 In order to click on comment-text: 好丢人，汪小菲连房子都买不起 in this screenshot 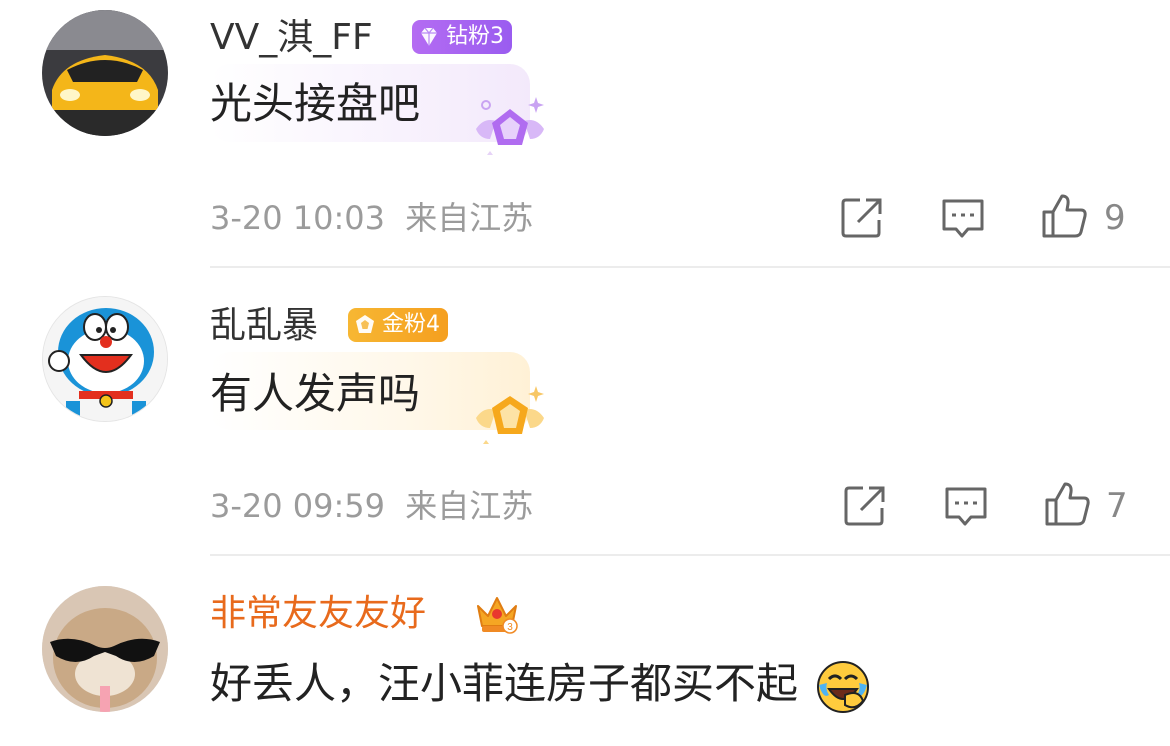, I will do `click(540, 686)`.